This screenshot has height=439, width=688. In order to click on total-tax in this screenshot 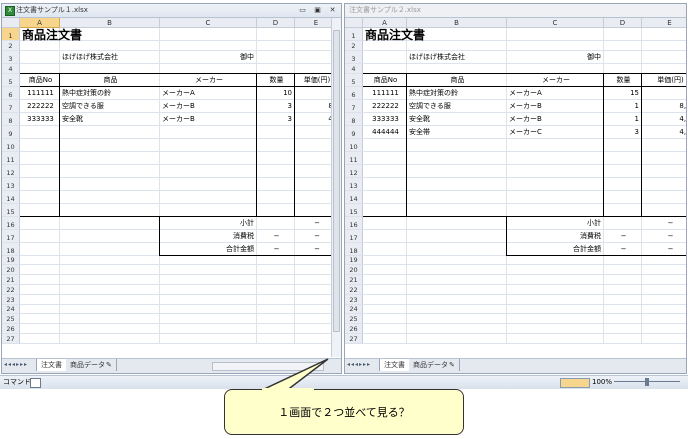, I will do `click(623, 223)`.